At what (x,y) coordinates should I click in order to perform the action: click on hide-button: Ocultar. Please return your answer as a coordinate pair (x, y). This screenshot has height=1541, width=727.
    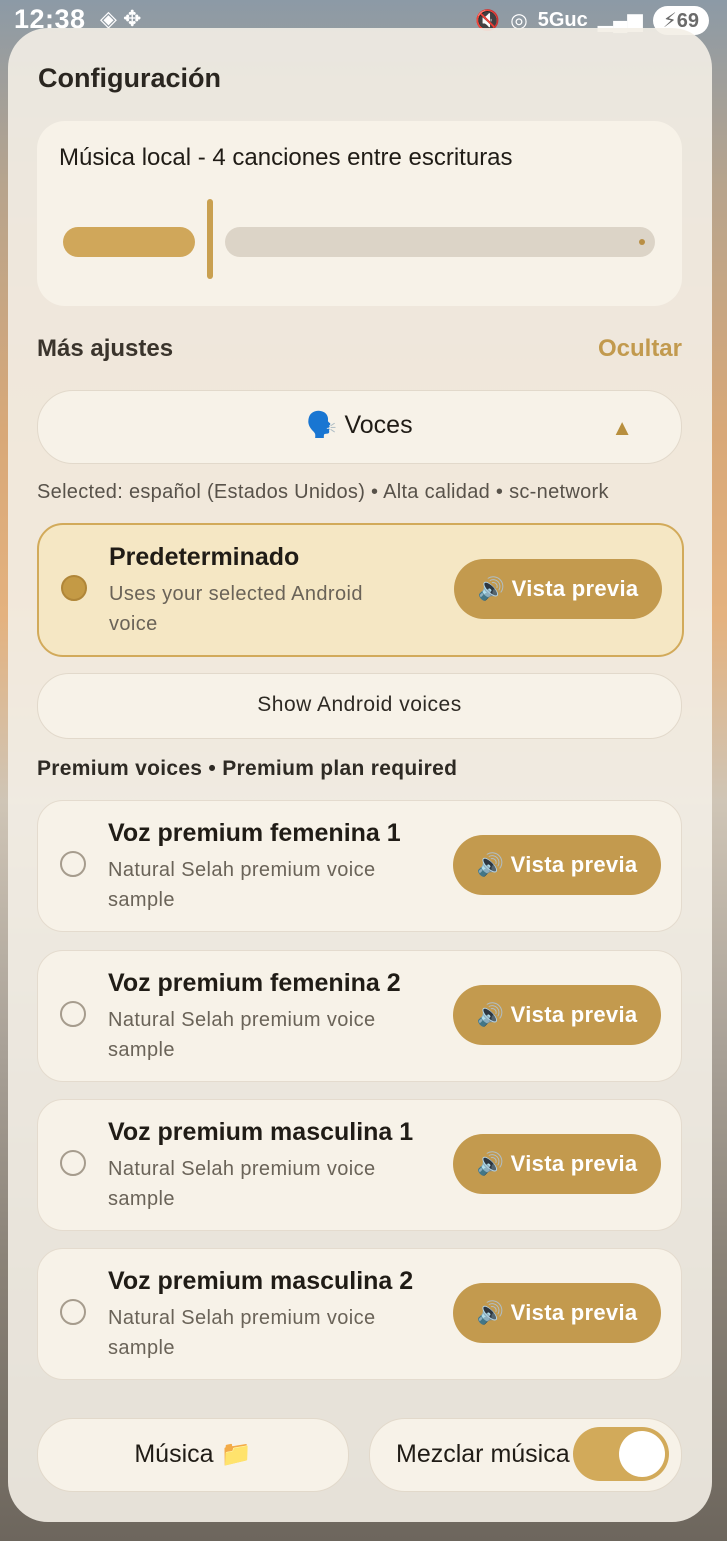
    Looking at the image, I should click on (640, 349).